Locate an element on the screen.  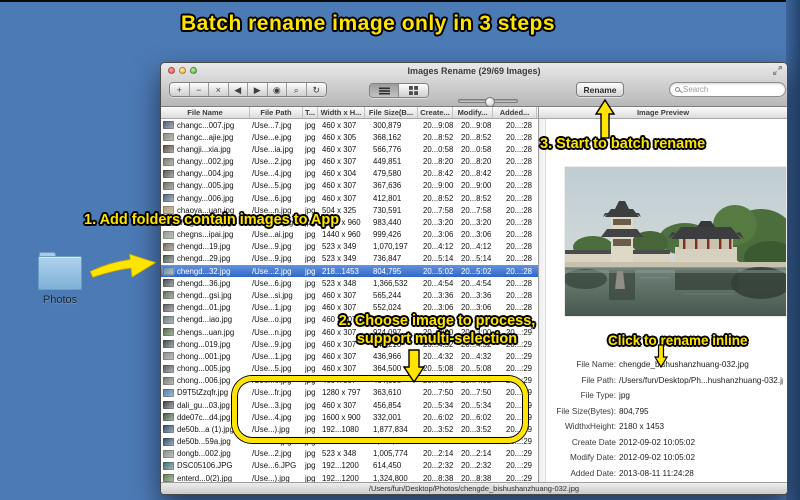
annotation-step1: 1. Add folders contain images to App is located at coordinates (212, 220).